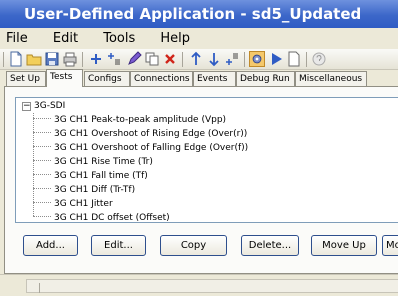  What do you see at coordinates (214, 79) in the screenshot?
I see `tab-events: Events` at bounding box center [214, 79].